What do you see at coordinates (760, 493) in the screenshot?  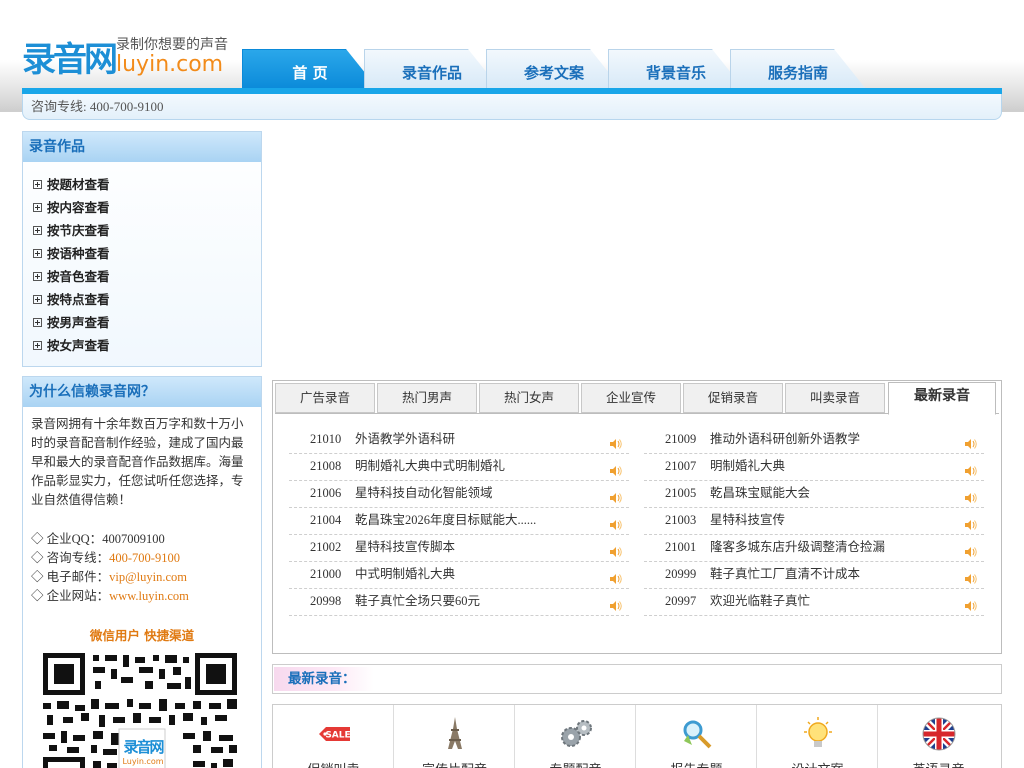 I see `recording-title: 乾昌珠宝赋能大会` at bounding box center [760, 493].